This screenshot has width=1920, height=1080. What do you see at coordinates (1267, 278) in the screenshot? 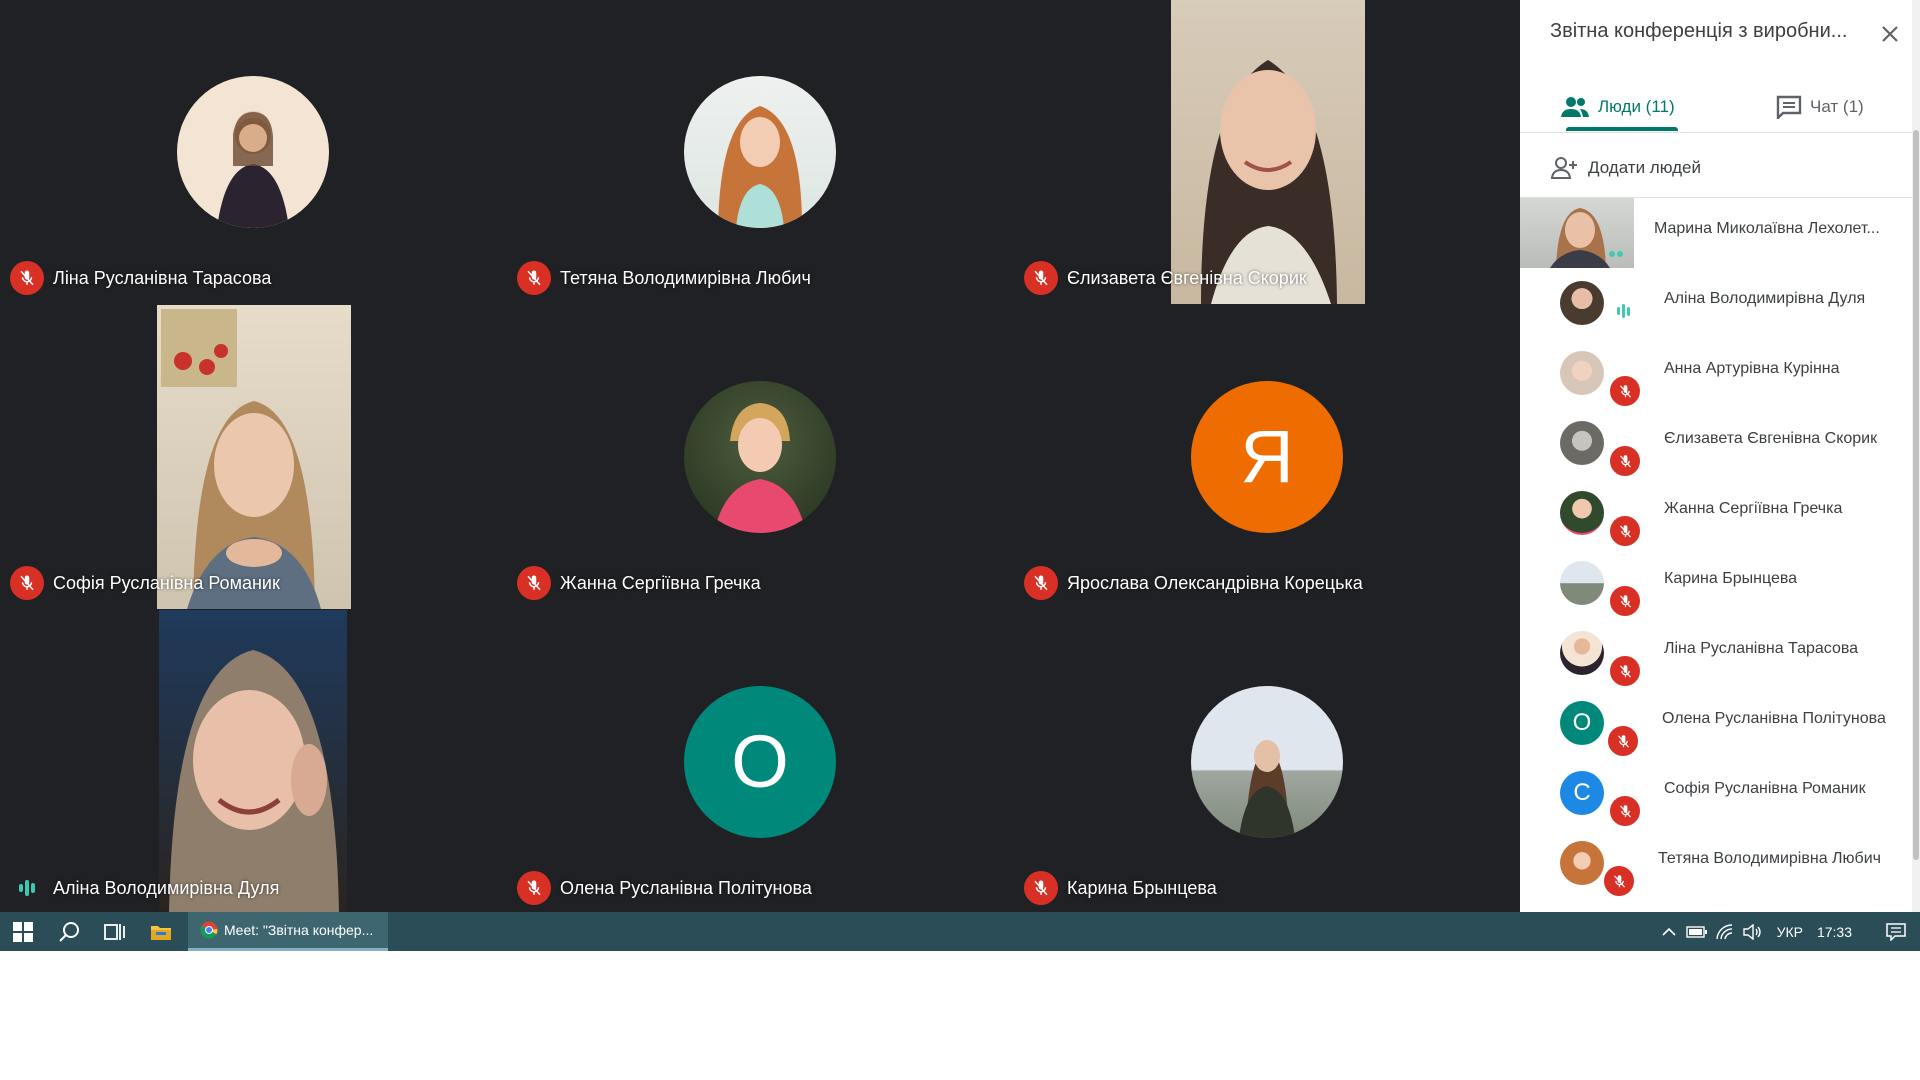
I see `tile-name-bar: Єлизавета Євгенівна Скорик` at bounding box center [1267, 278].